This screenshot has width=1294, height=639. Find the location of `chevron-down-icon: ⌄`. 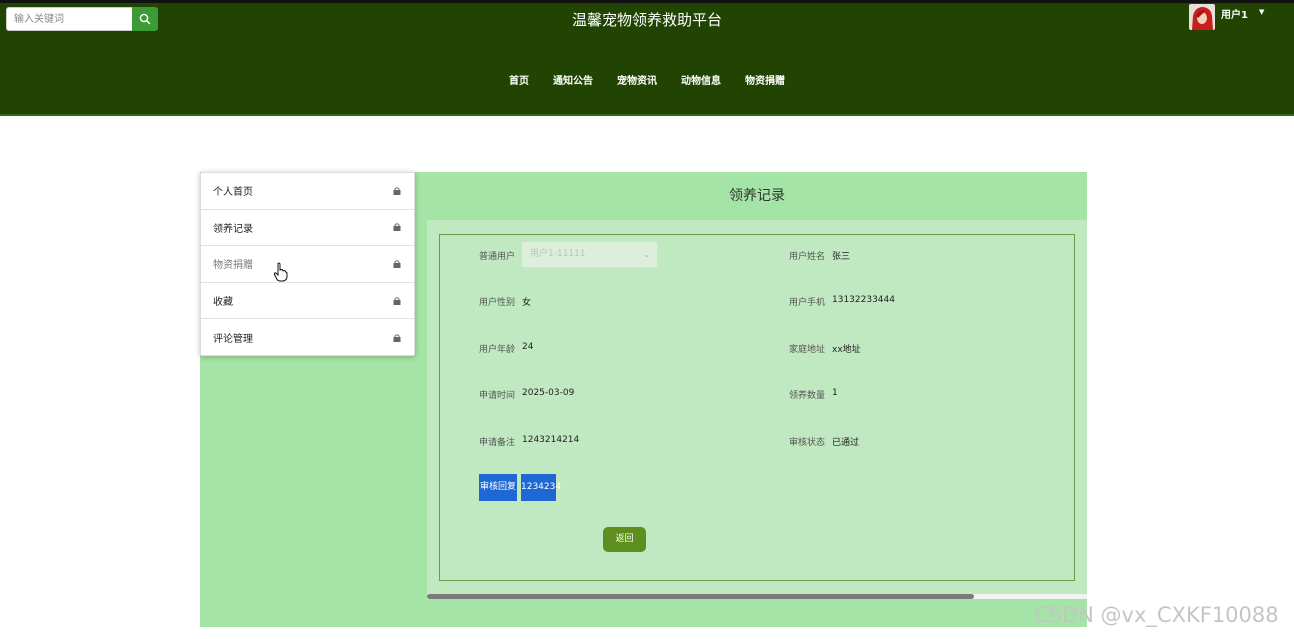

chevron-down-icon: ⌄ is located at coordinates (646, 254).